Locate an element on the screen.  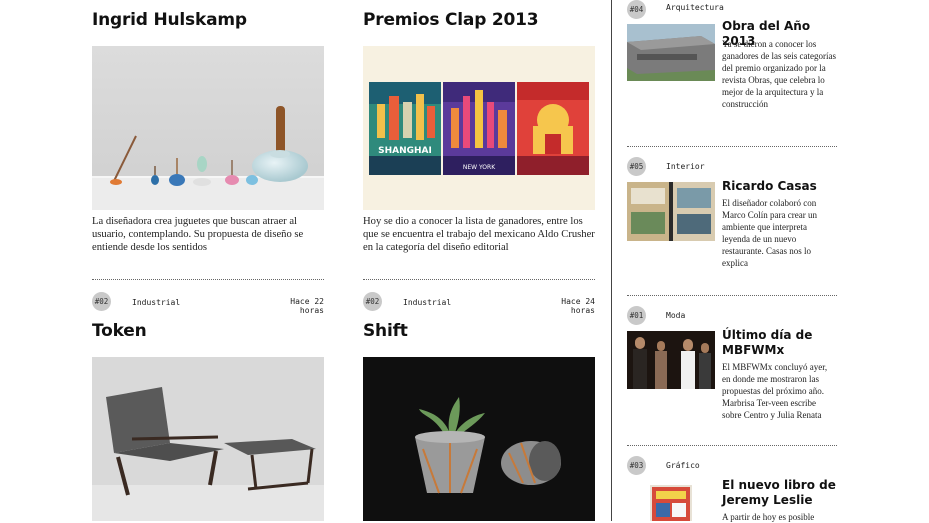
card-title-premios-clap: Premios Clap 2013 is located at coordinates (451, 20).